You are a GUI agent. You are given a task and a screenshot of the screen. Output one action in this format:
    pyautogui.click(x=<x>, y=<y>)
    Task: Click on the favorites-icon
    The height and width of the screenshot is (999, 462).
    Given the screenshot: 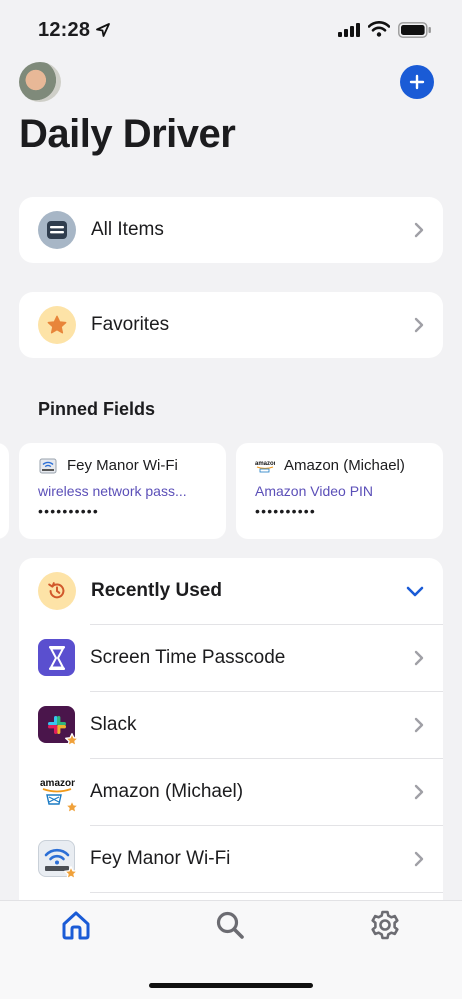 What is the action you would take?
    pyautogui.click(x=57, y=325)
    